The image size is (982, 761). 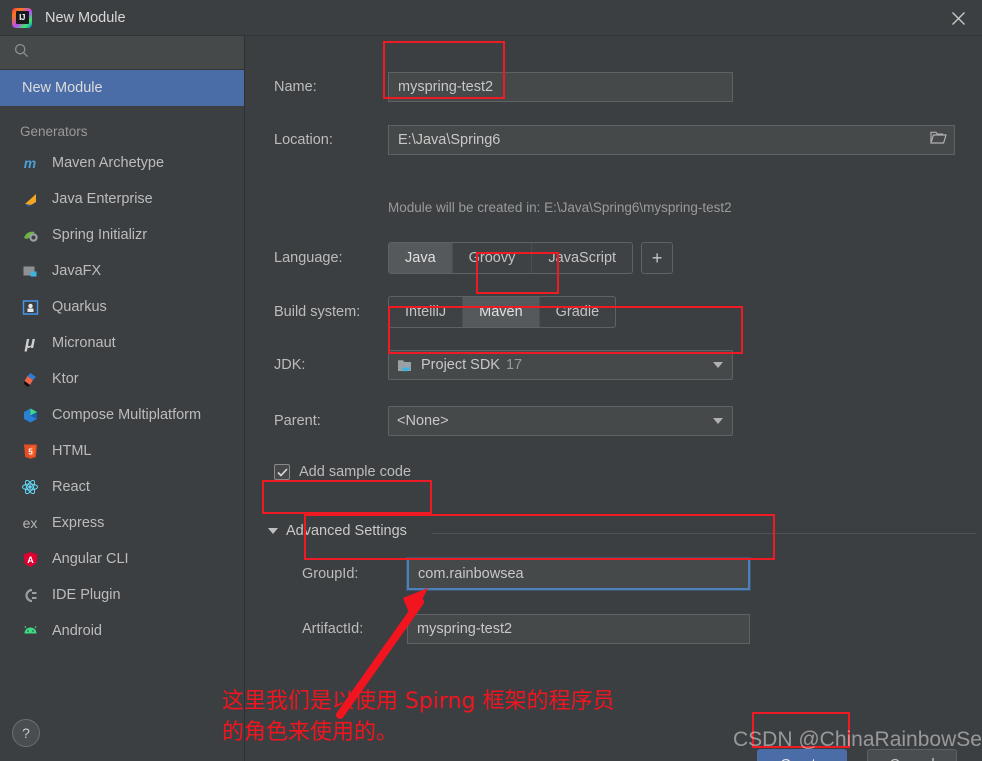 What do you see at coordinates (108, 163) in the screenshot?
I see `sidebar-item-label: Maven Archetype` at bounding box center [108, 163].